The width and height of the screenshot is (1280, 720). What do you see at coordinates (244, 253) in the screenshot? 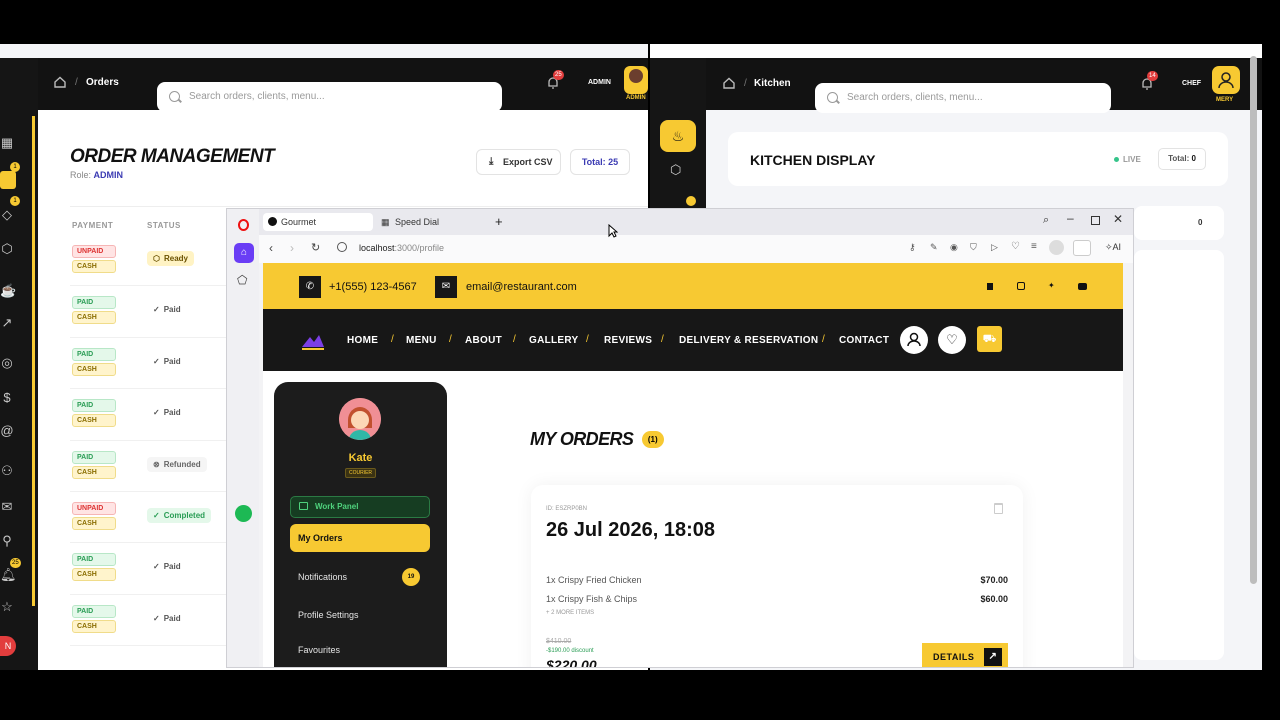
I see `workspace-home-icon: ⌂` at bounding box center [244, 253].